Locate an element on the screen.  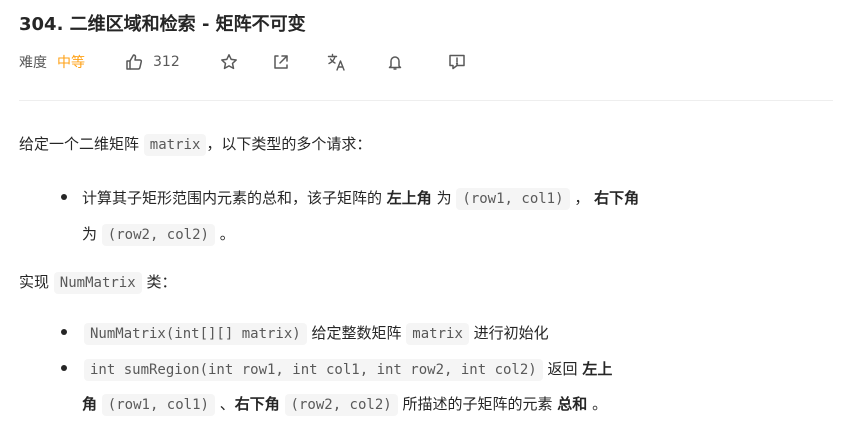
inline-code-matrix: matrix is located at coordinates (175, 145).